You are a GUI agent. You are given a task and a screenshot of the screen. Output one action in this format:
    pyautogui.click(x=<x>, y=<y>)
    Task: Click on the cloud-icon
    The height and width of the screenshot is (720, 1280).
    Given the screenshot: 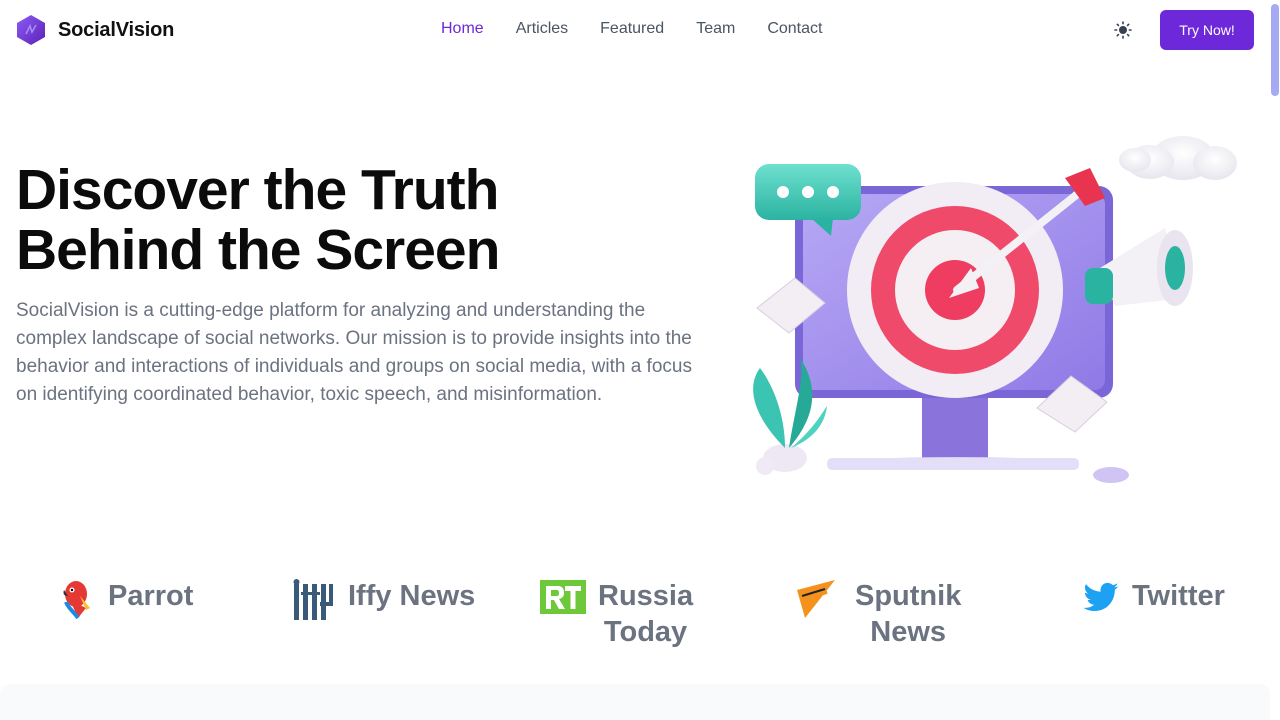 What is the action you would take?
    pyautogui.click(x=1178, y=158)
    